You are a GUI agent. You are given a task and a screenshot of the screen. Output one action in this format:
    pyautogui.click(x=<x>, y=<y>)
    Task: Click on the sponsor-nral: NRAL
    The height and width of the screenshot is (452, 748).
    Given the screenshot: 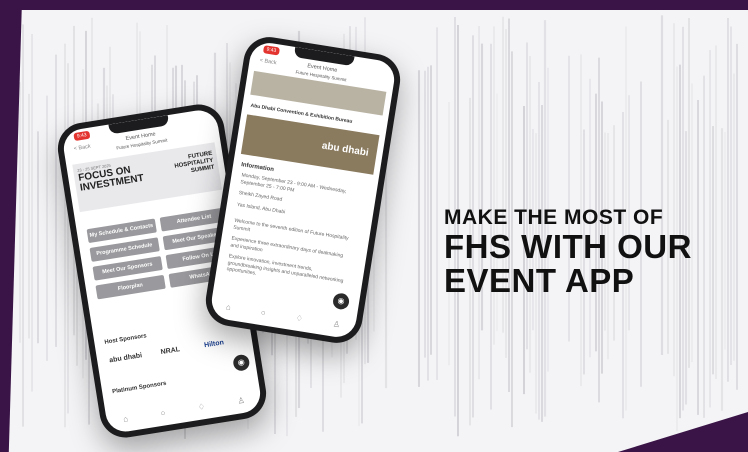 What is the action you would take?
    pyautogui.click(x=170, y=351)
    